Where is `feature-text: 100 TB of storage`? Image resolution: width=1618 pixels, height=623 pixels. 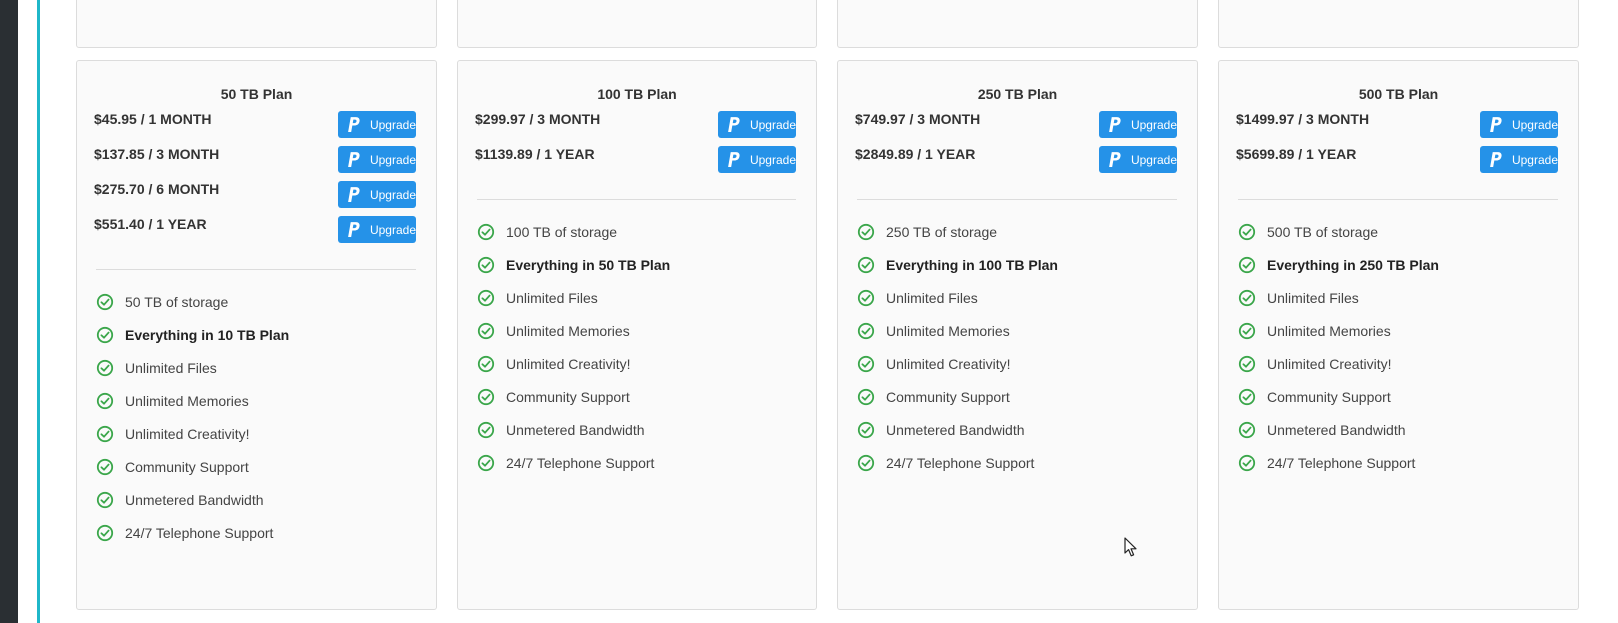
feature-text: 100 TB of storage is located at coordinates (562, 231).